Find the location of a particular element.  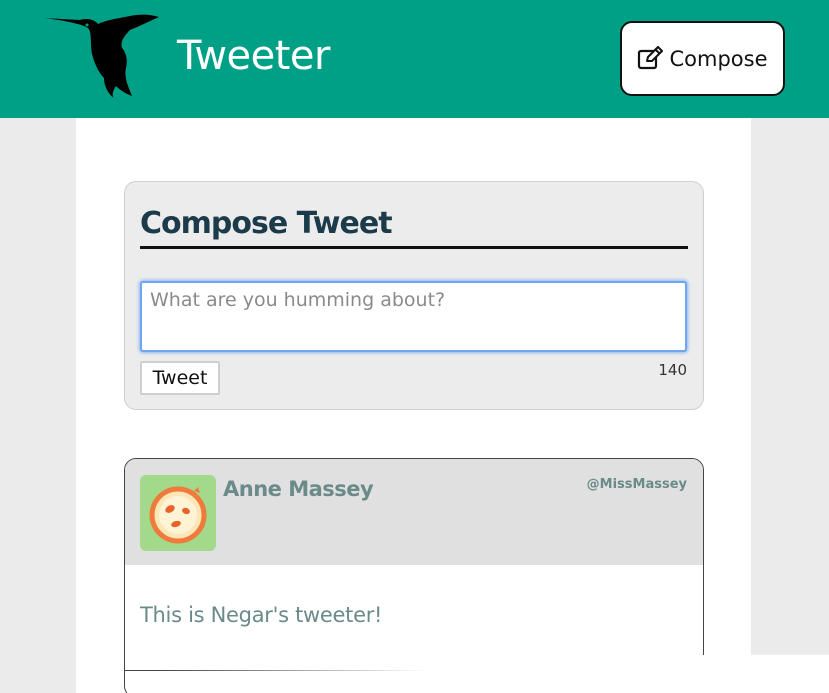

avatar-icon is located at coordinates (178, 515).